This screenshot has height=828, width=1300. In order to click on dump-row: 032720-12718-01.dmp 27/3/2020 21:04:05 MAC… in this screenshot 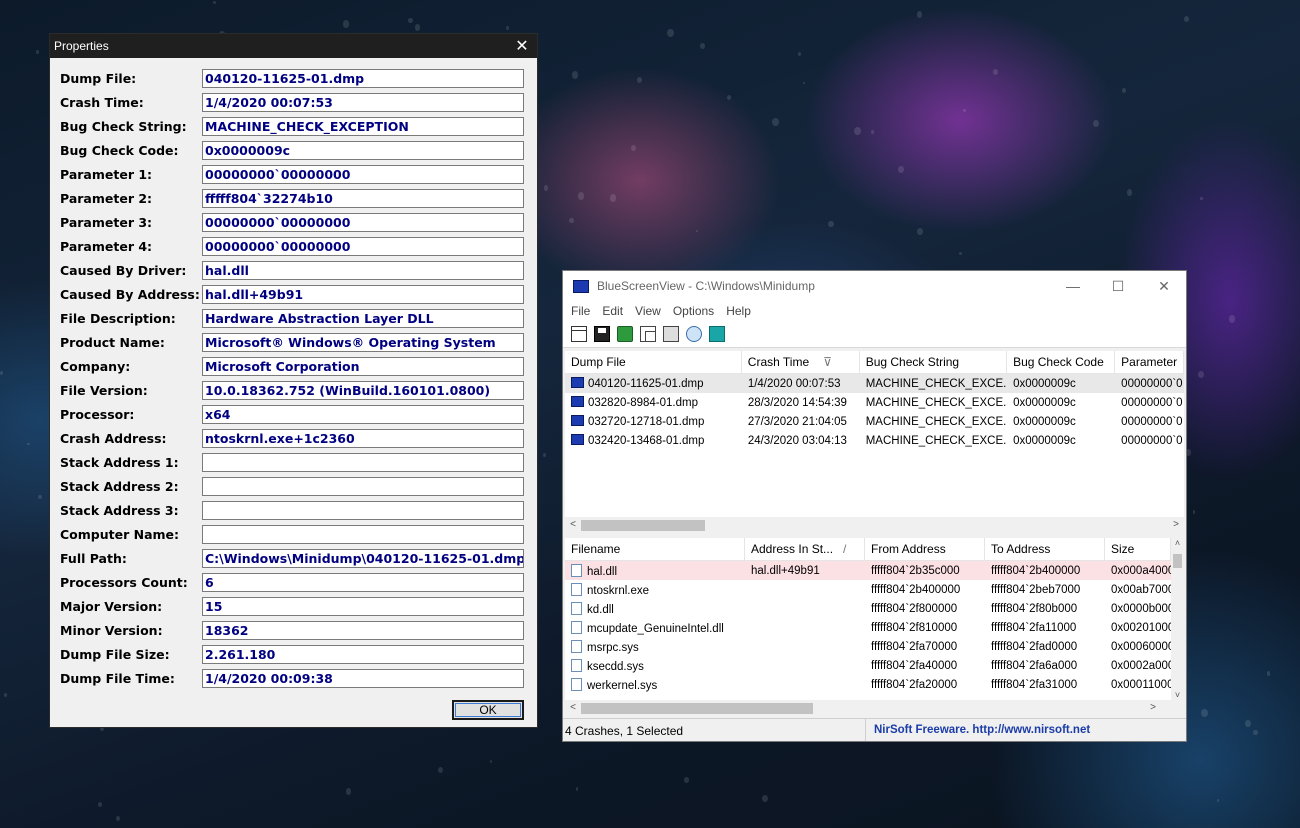, I will do `click(874, 421)`.